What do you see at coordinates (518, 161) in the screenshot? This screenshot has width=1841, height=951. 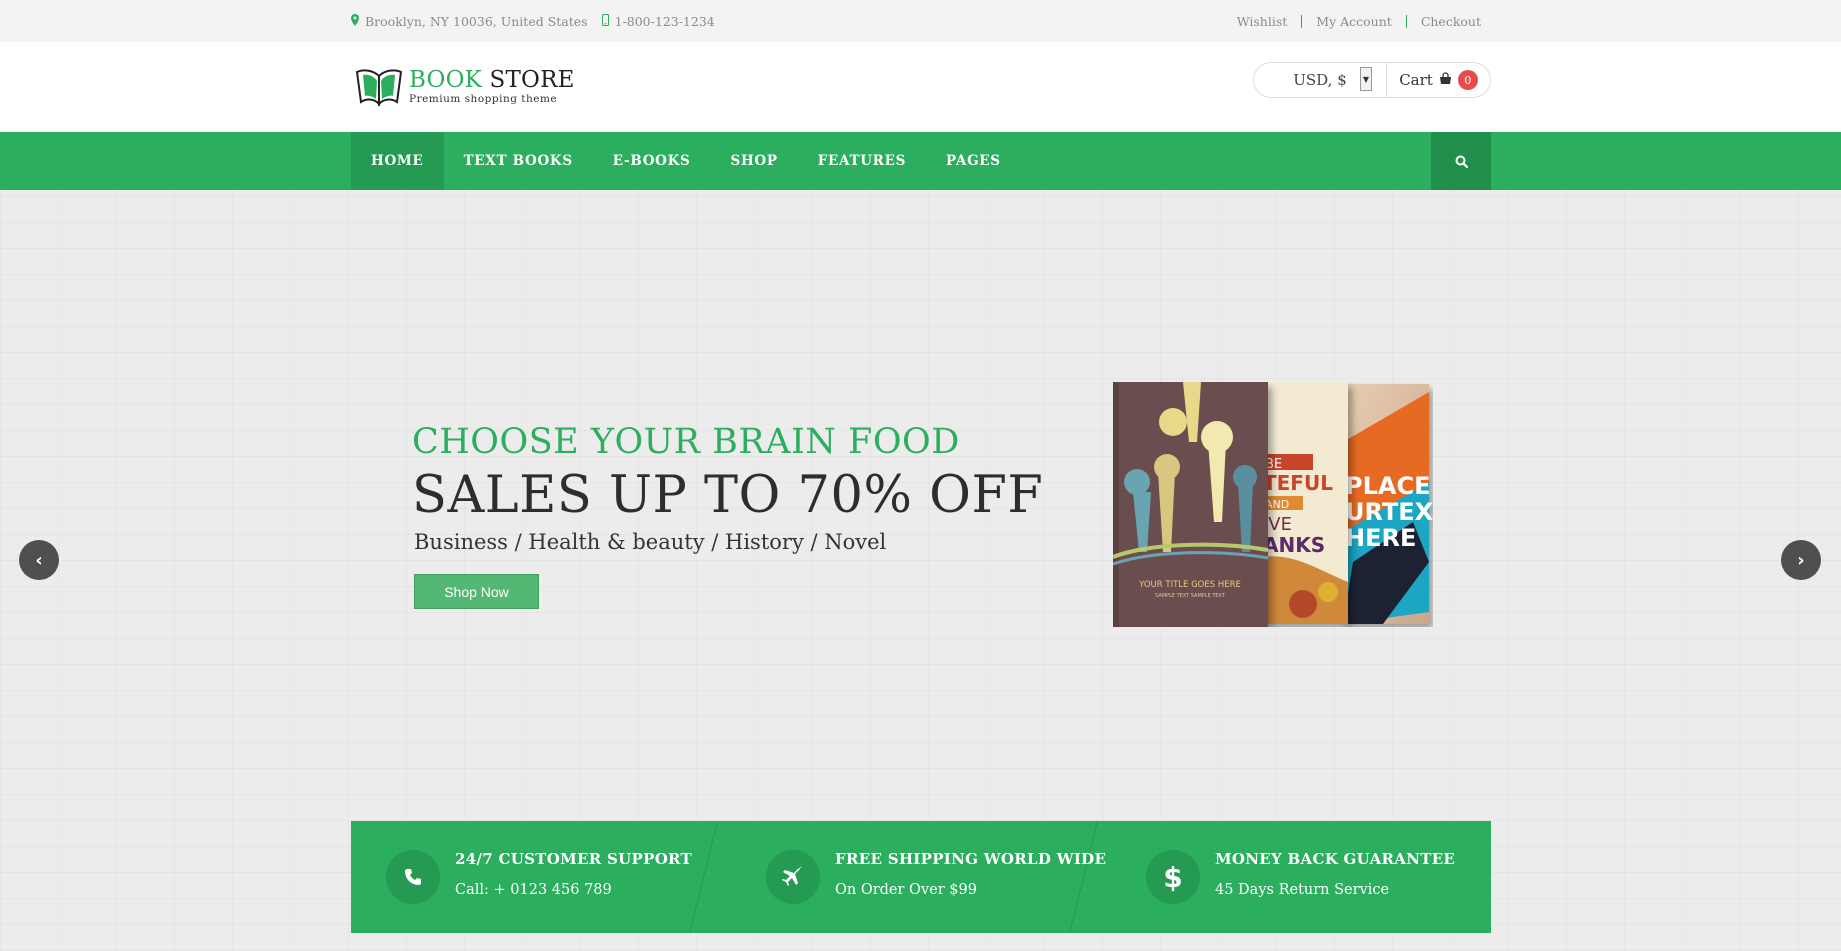 I see `nav-item-text-books: TEXT BOOKS` at bounding box center [518, 161].